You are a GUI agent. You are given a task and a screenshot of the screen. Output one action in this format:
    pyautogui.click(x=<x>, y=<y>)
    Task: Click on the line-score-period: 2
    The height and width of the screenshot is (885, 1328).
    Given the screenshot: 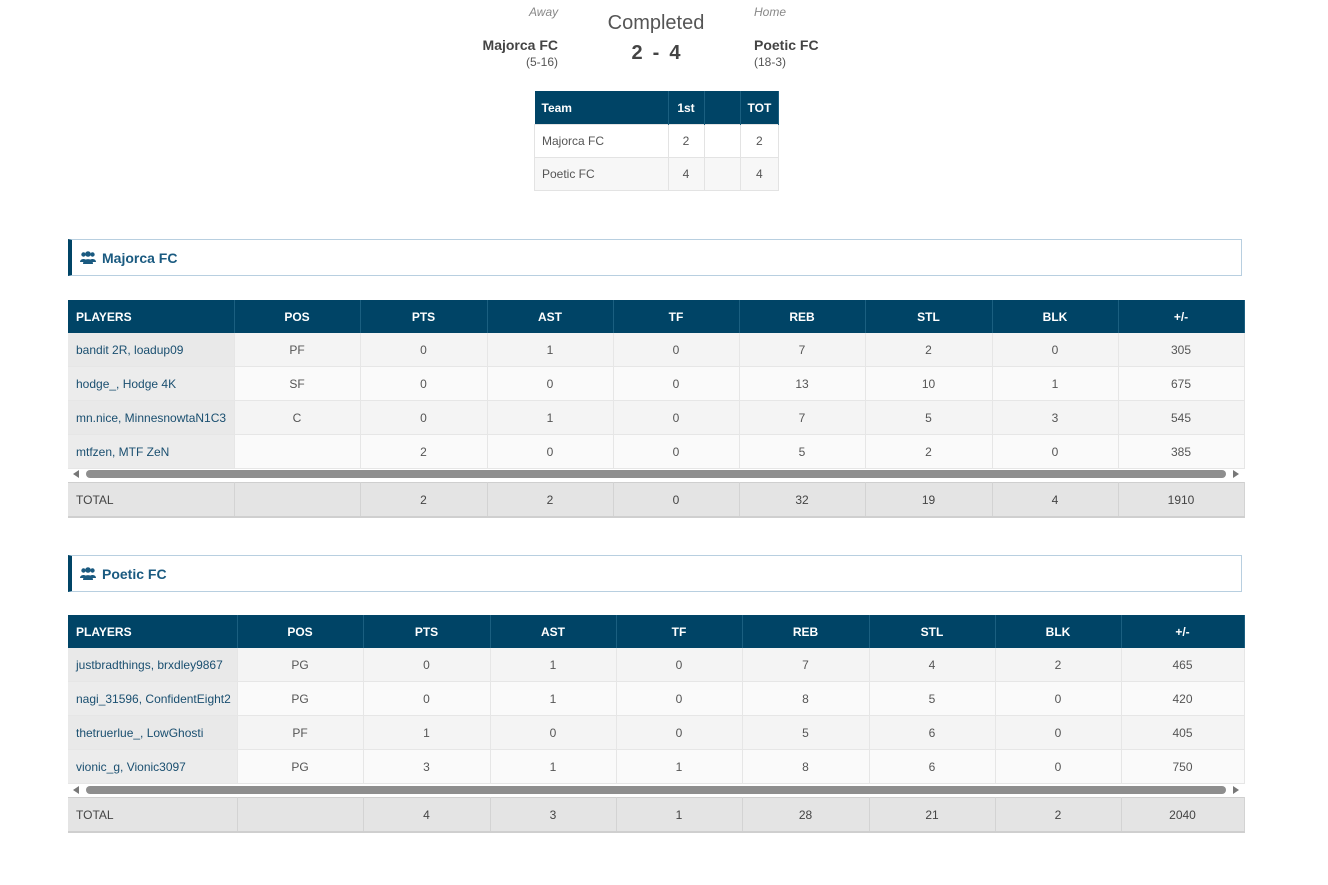 What is the action you would take?
    pyautogui.click(x=686, y=141)
    